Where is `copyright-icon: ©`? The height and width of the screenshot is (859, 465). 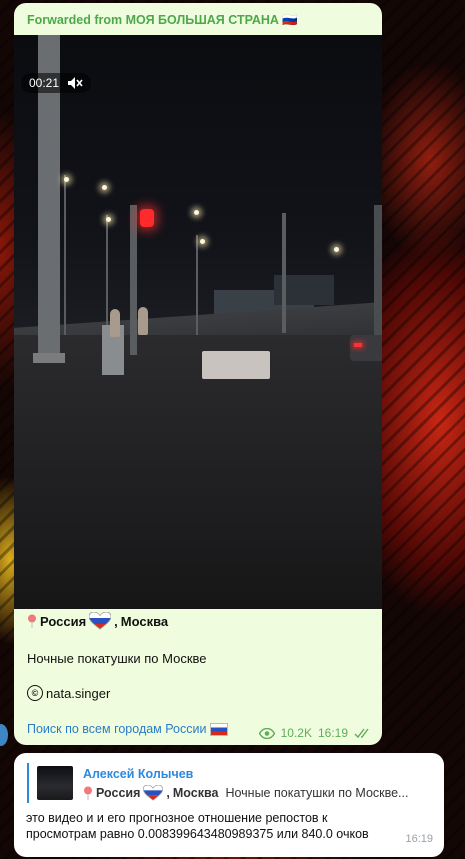
copyright-icon: © is located at coordinates (35, 693).